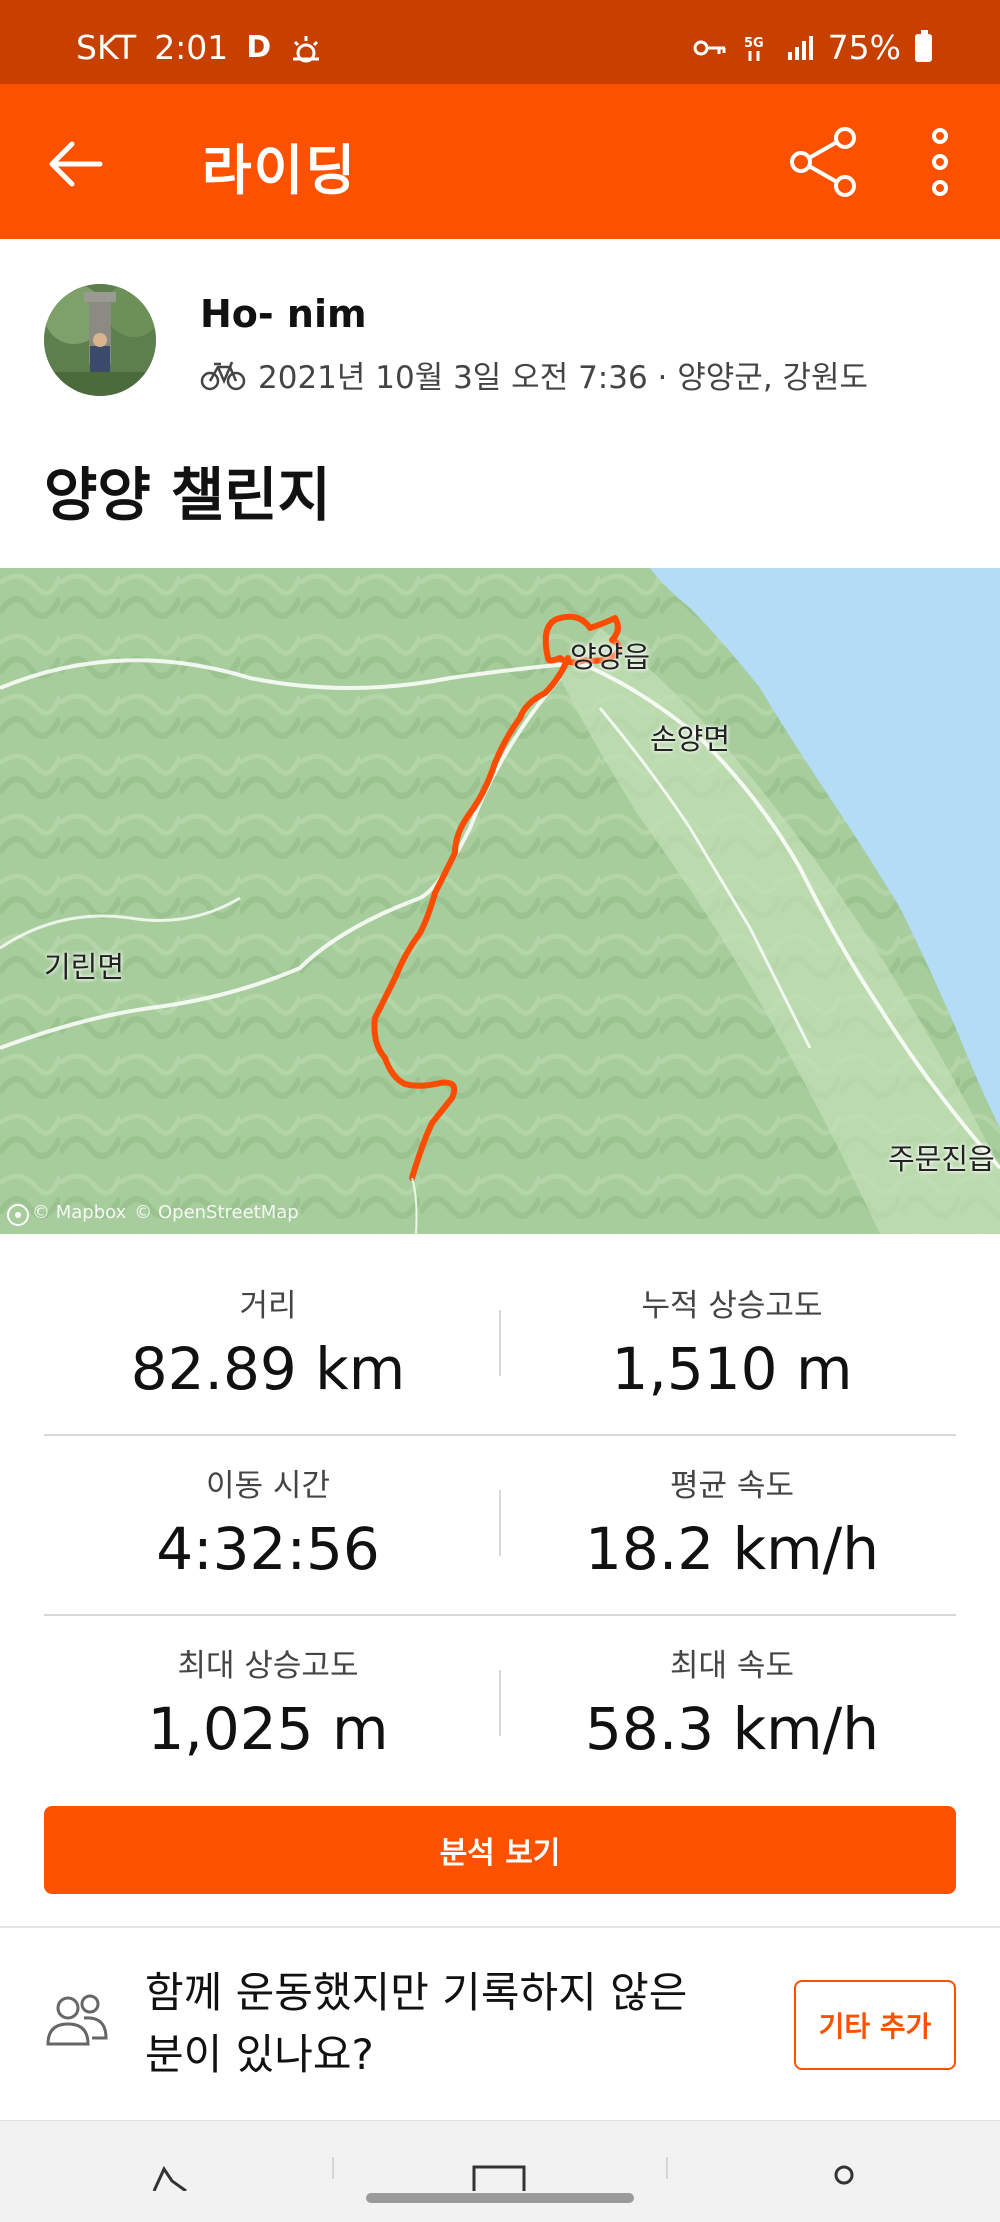  Describe the element at coordinates (283, 314) in the screenshot. I see `athlete-name: Ho- nim` at that location.